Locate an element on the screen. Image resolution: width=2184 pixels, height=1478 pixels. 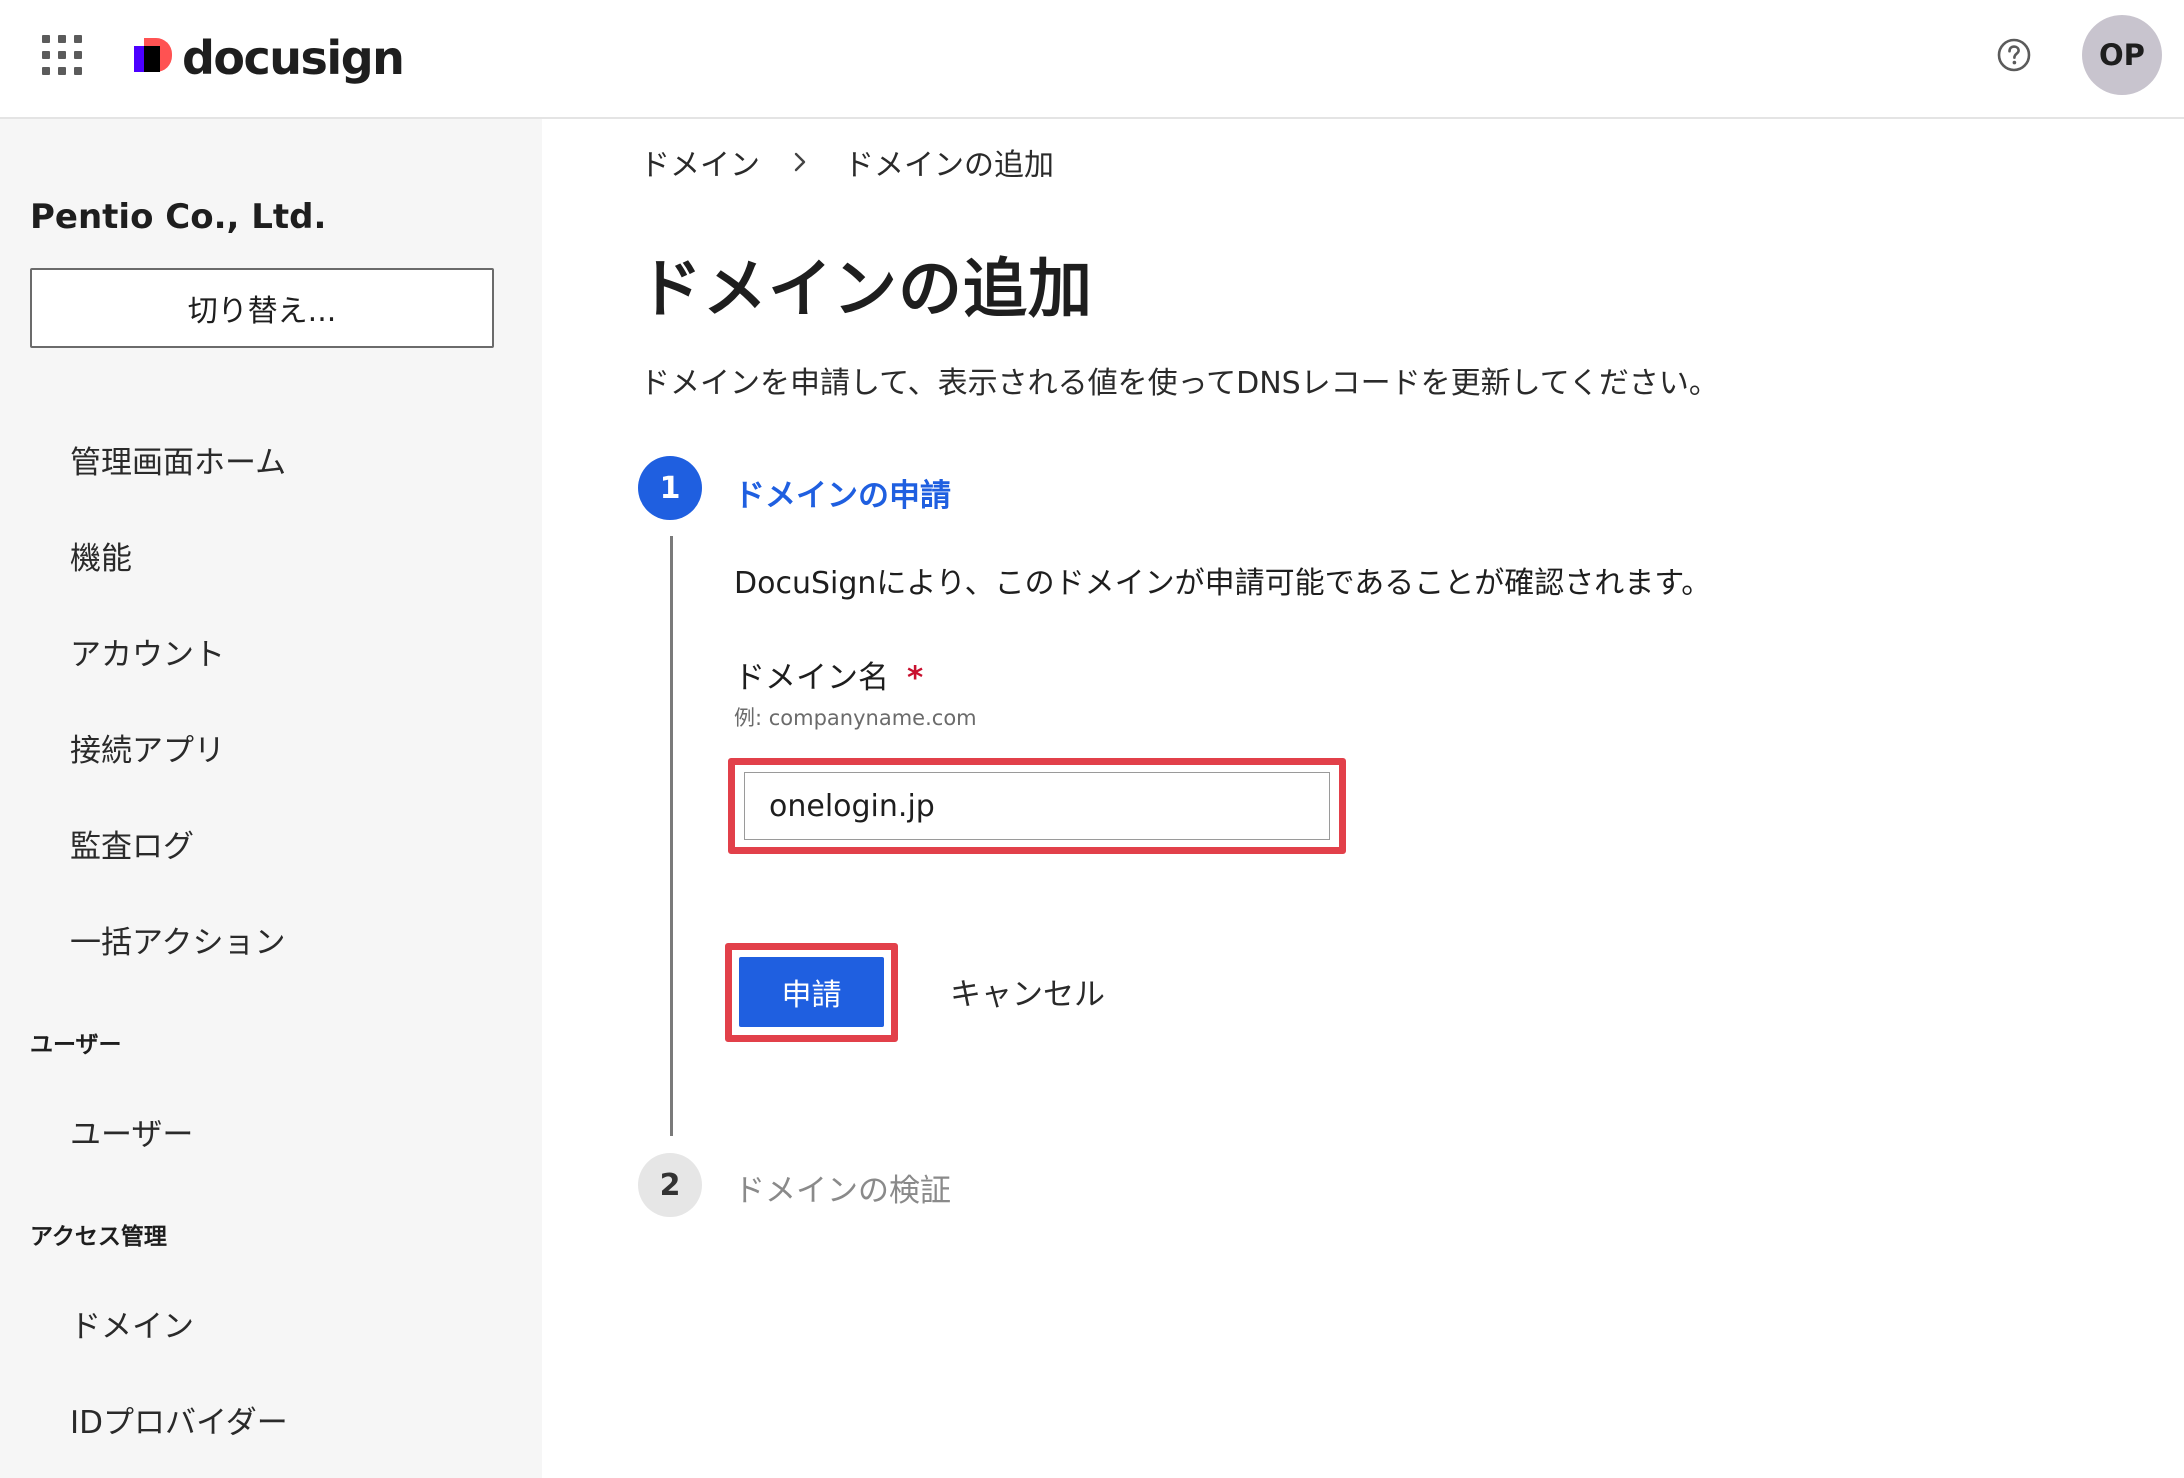
sidebar-section-users: ユーザー is located at coordinates (76, 1045).